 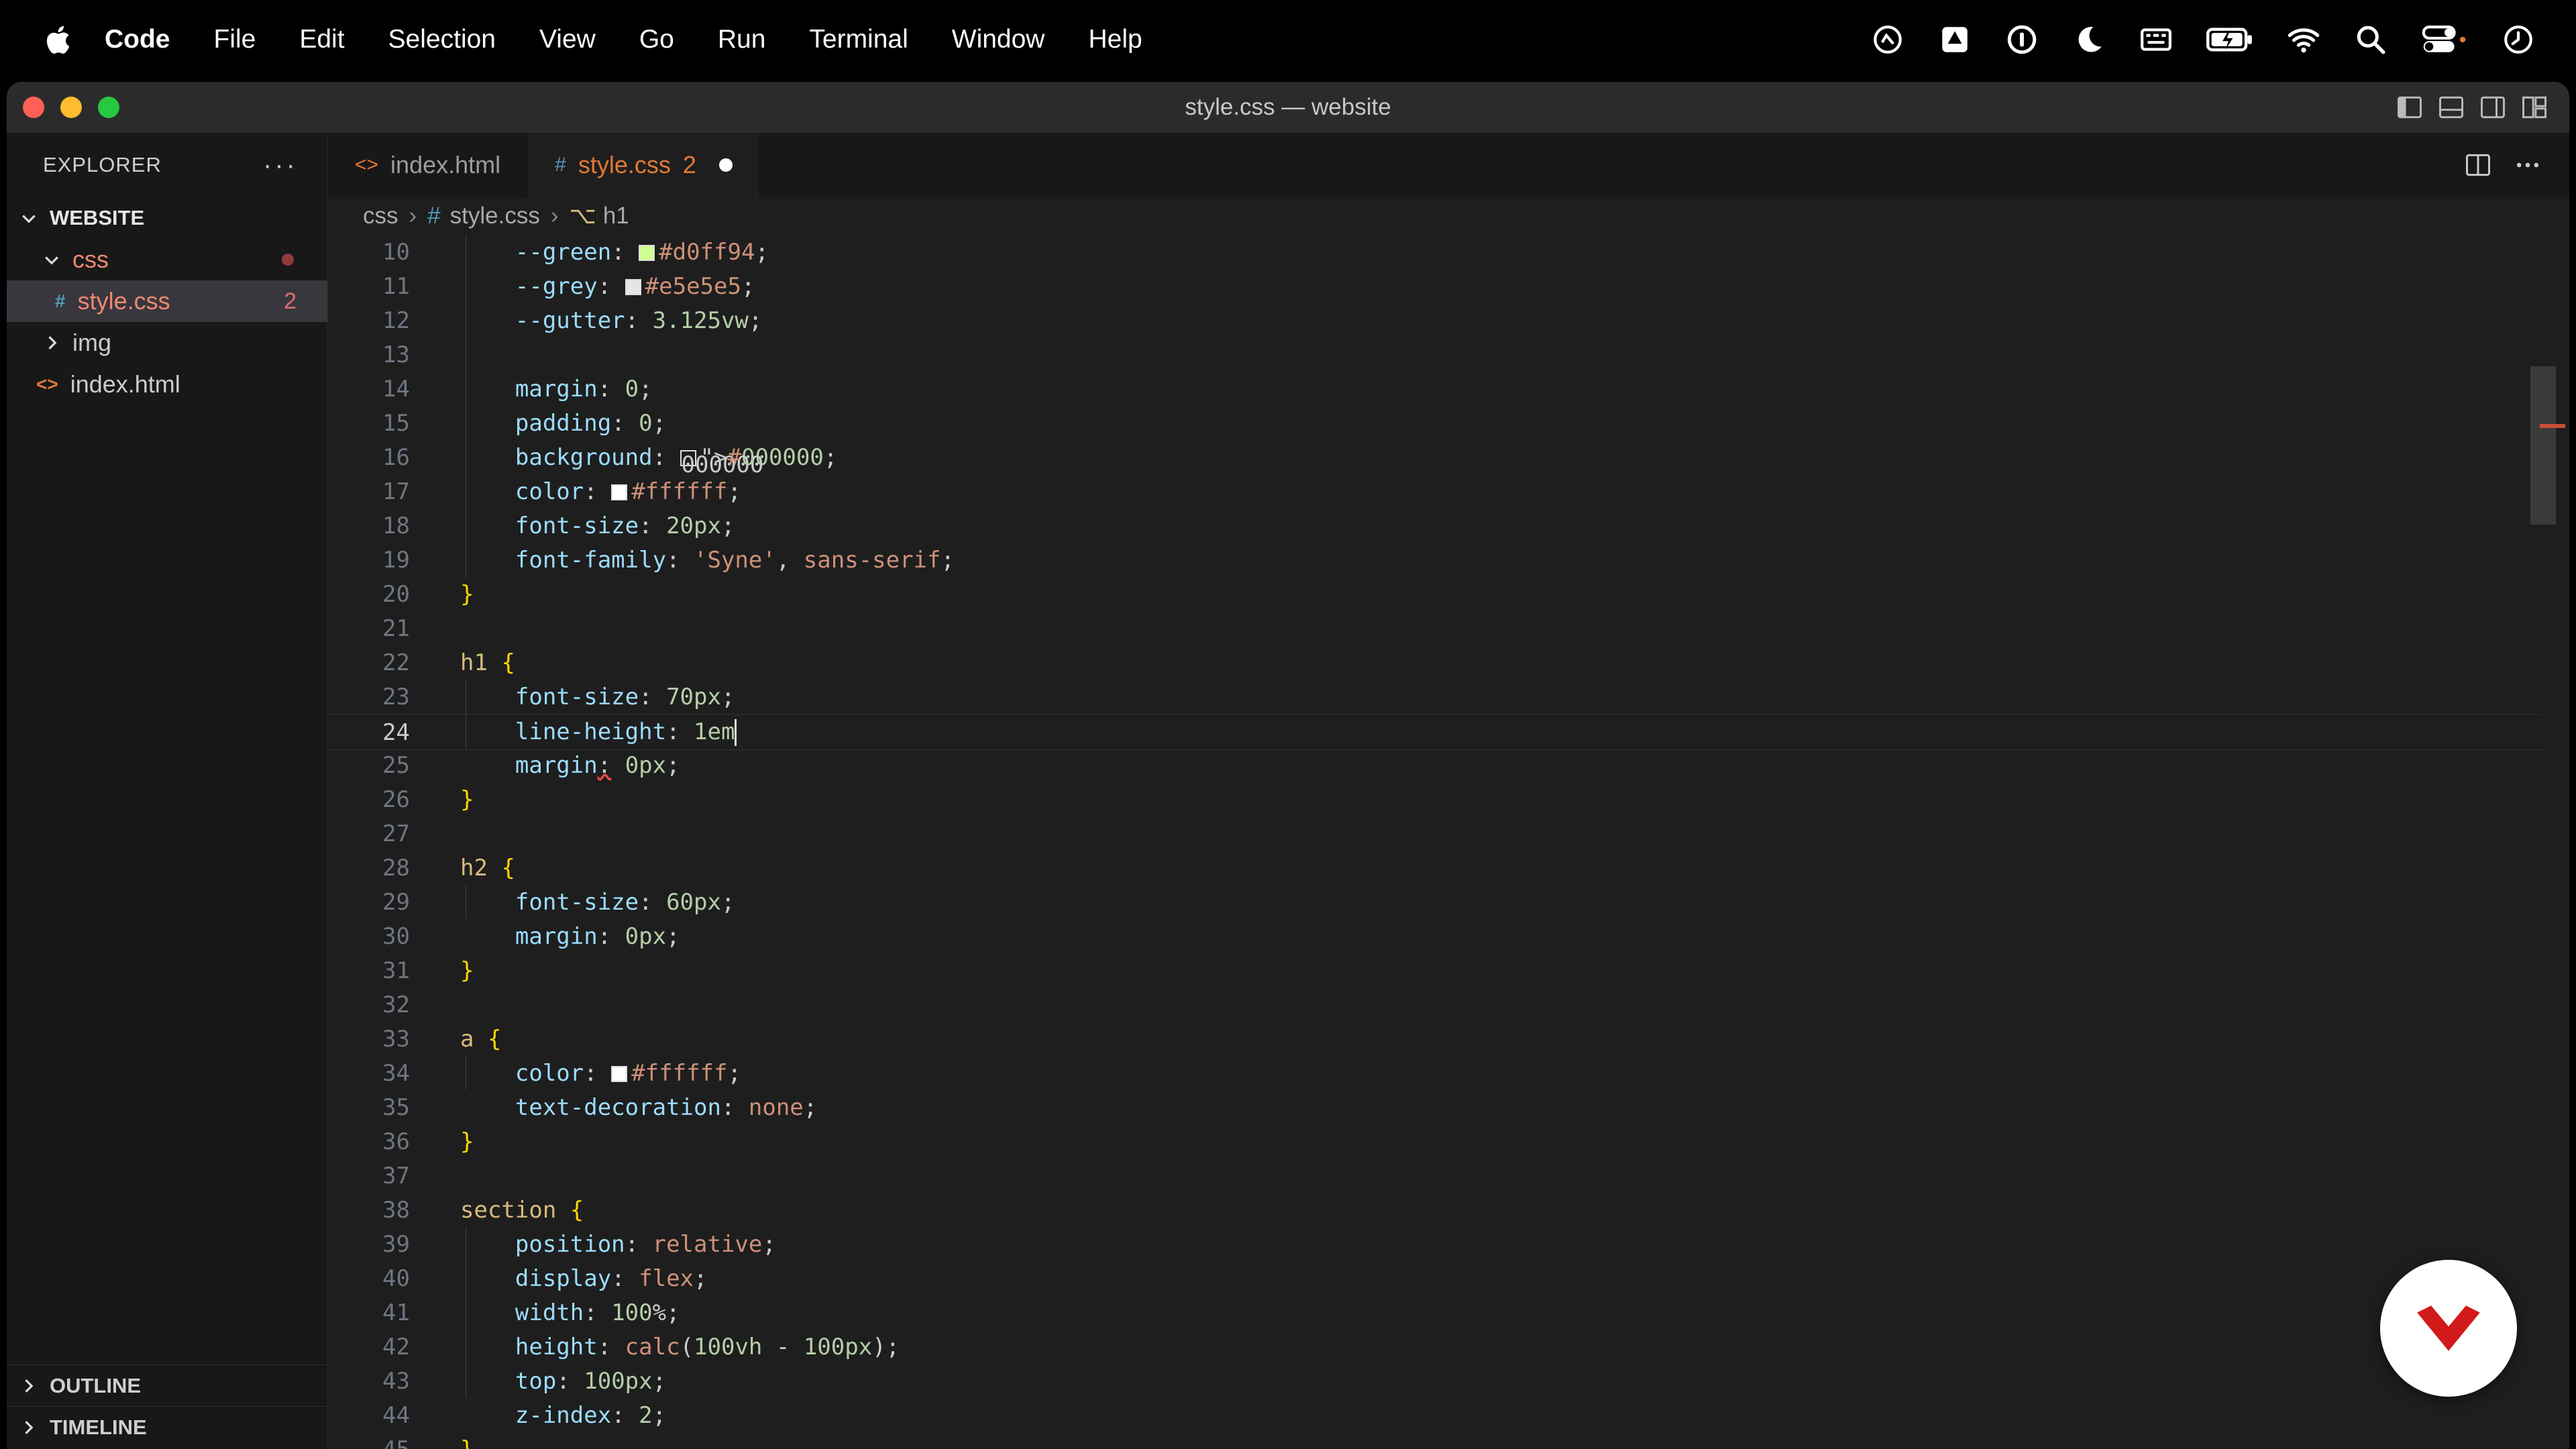 I want to click on code-line: 35 text-decoration: none;, so click(x=1435, y=1107).